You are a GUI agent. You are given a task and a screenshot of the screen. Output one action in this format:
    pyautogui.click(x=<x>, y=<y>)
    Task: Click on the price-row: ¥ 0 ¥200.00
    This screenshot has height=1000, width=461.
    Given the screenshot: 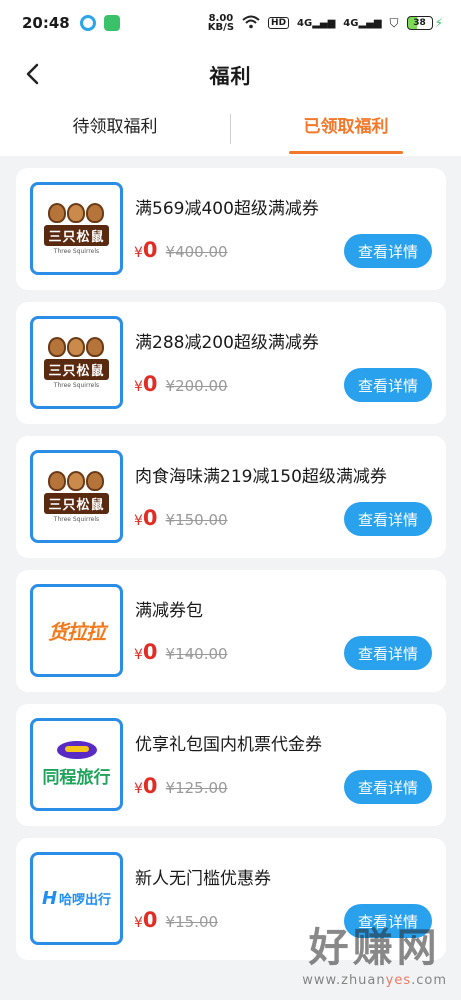 What is the action you would take?
    pyautogui.click(x=181, y=384)
    